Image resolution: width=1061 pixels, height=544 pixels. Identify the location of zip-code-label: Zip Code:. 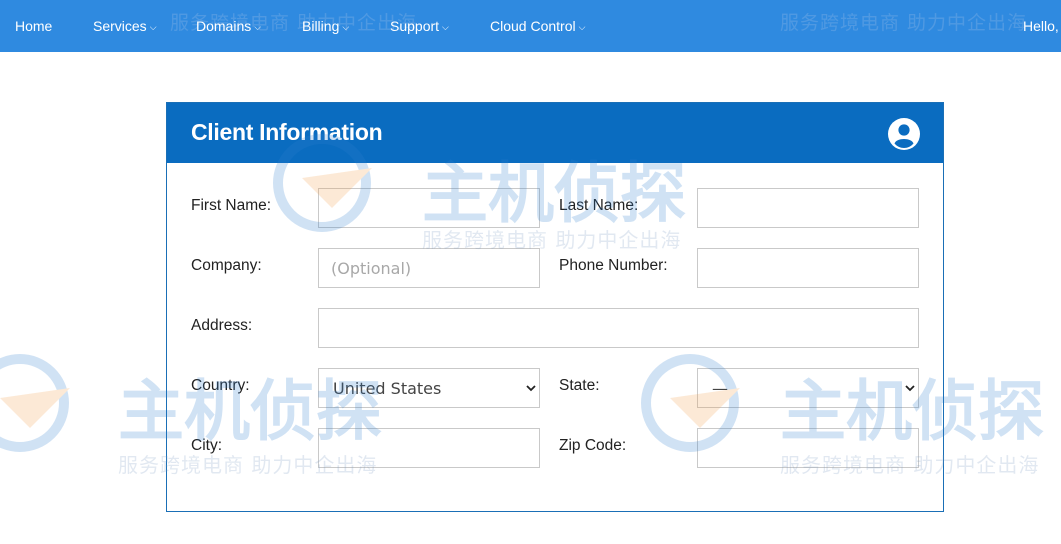
(593, 445).